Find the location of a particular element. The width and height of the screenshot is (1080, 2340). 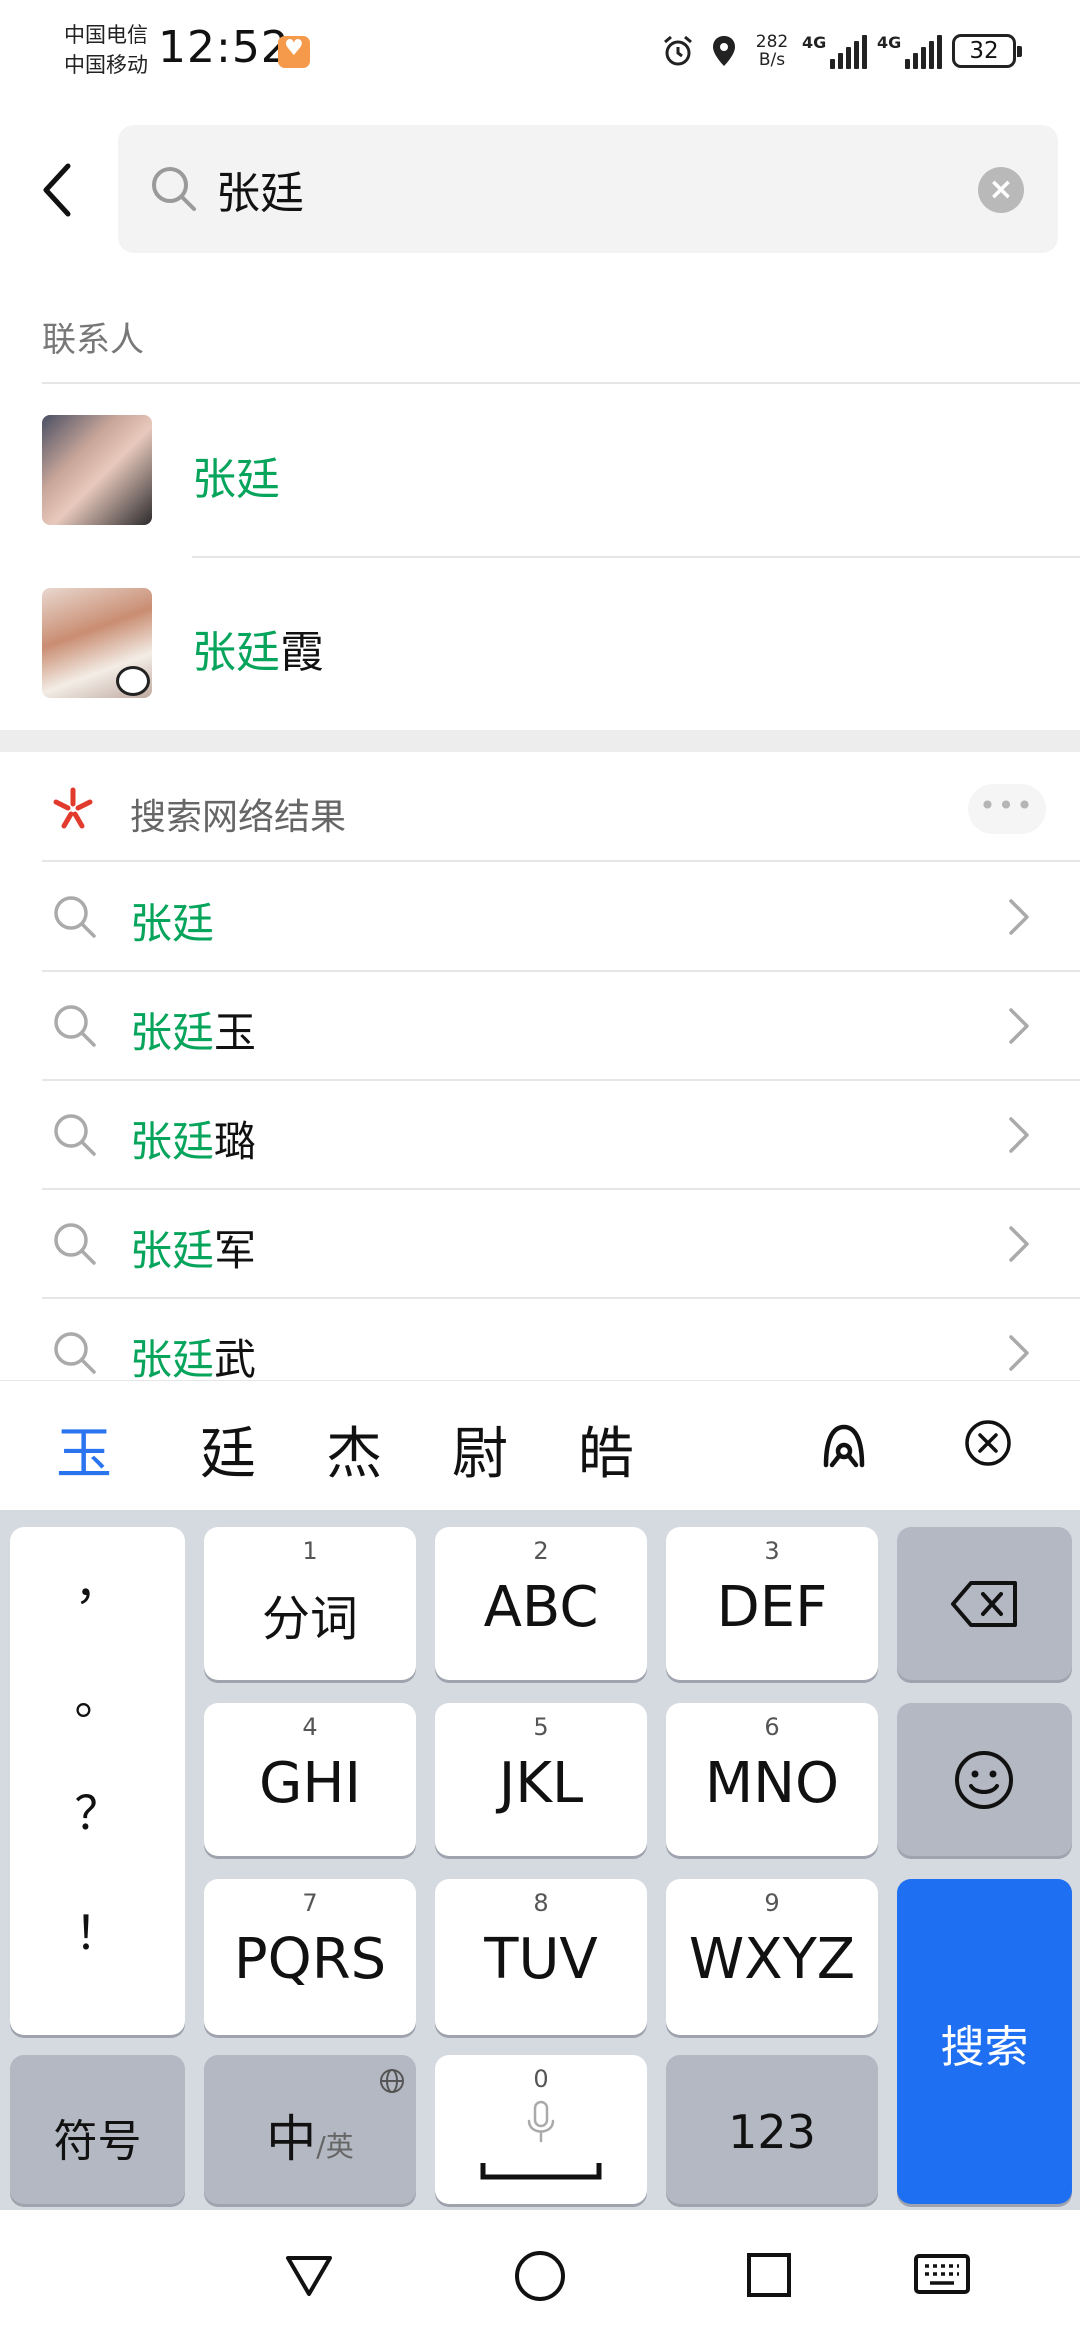

back-triangle-icon is located at coordinates (309, 2275).